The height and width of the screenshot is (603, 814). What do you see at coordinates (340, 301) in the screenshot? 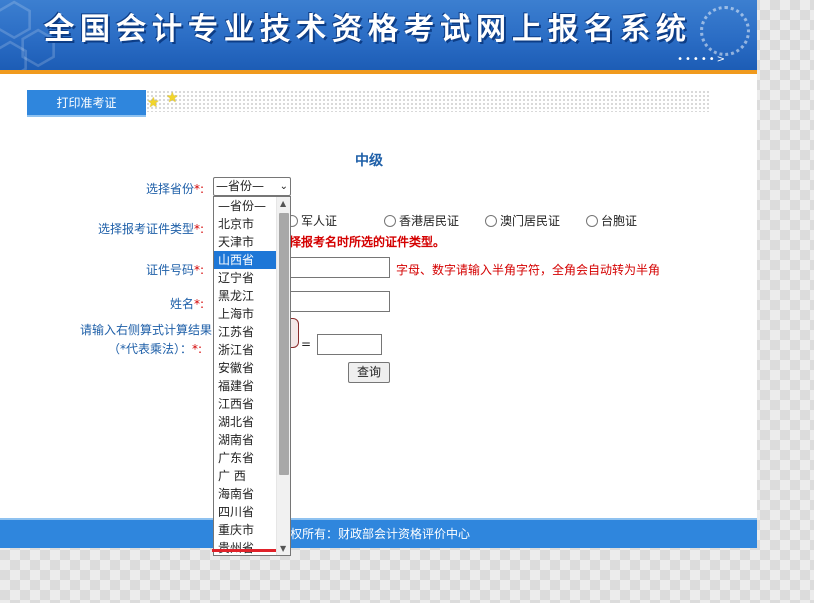
I see `name-input` at bounding box center [340, 301].